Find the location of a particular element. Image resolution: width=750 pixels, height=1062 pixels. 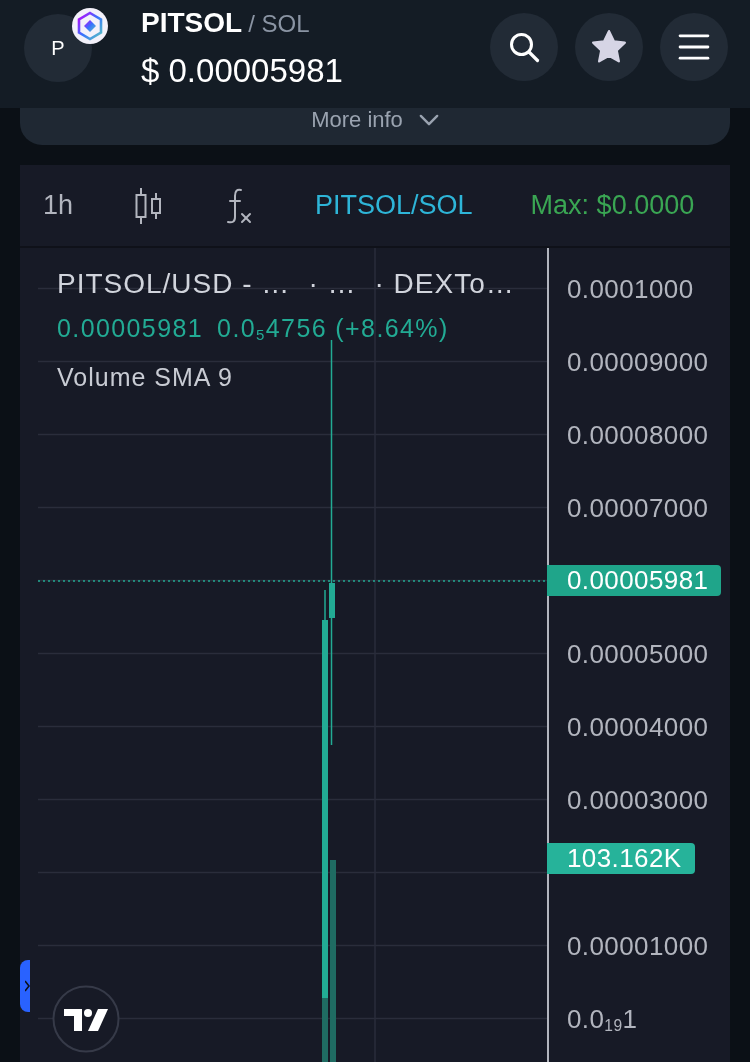

max-price-text: Max: $0.0000 is located at coordinates (612, 205).